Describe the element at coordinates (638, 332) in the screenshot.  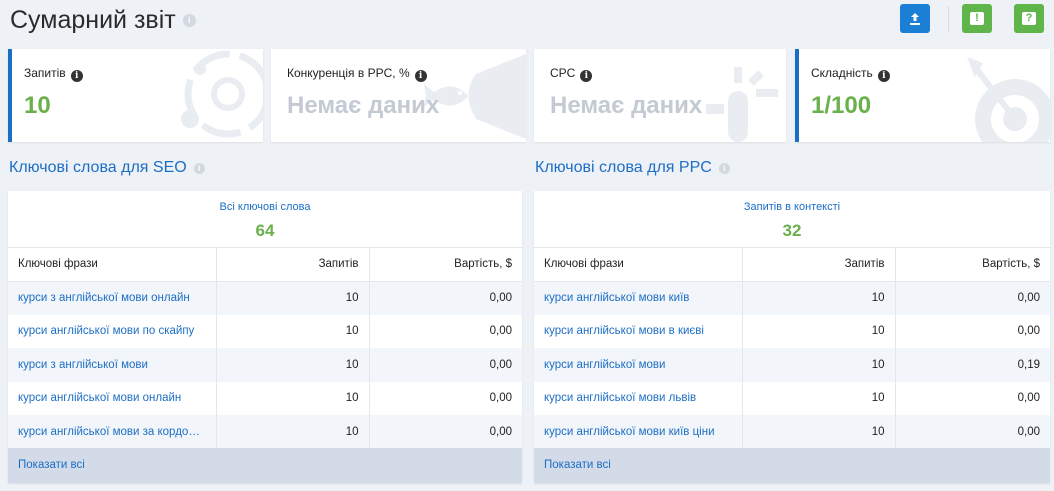
I see `keyword-link: курси англійської мови в києві` at that location.